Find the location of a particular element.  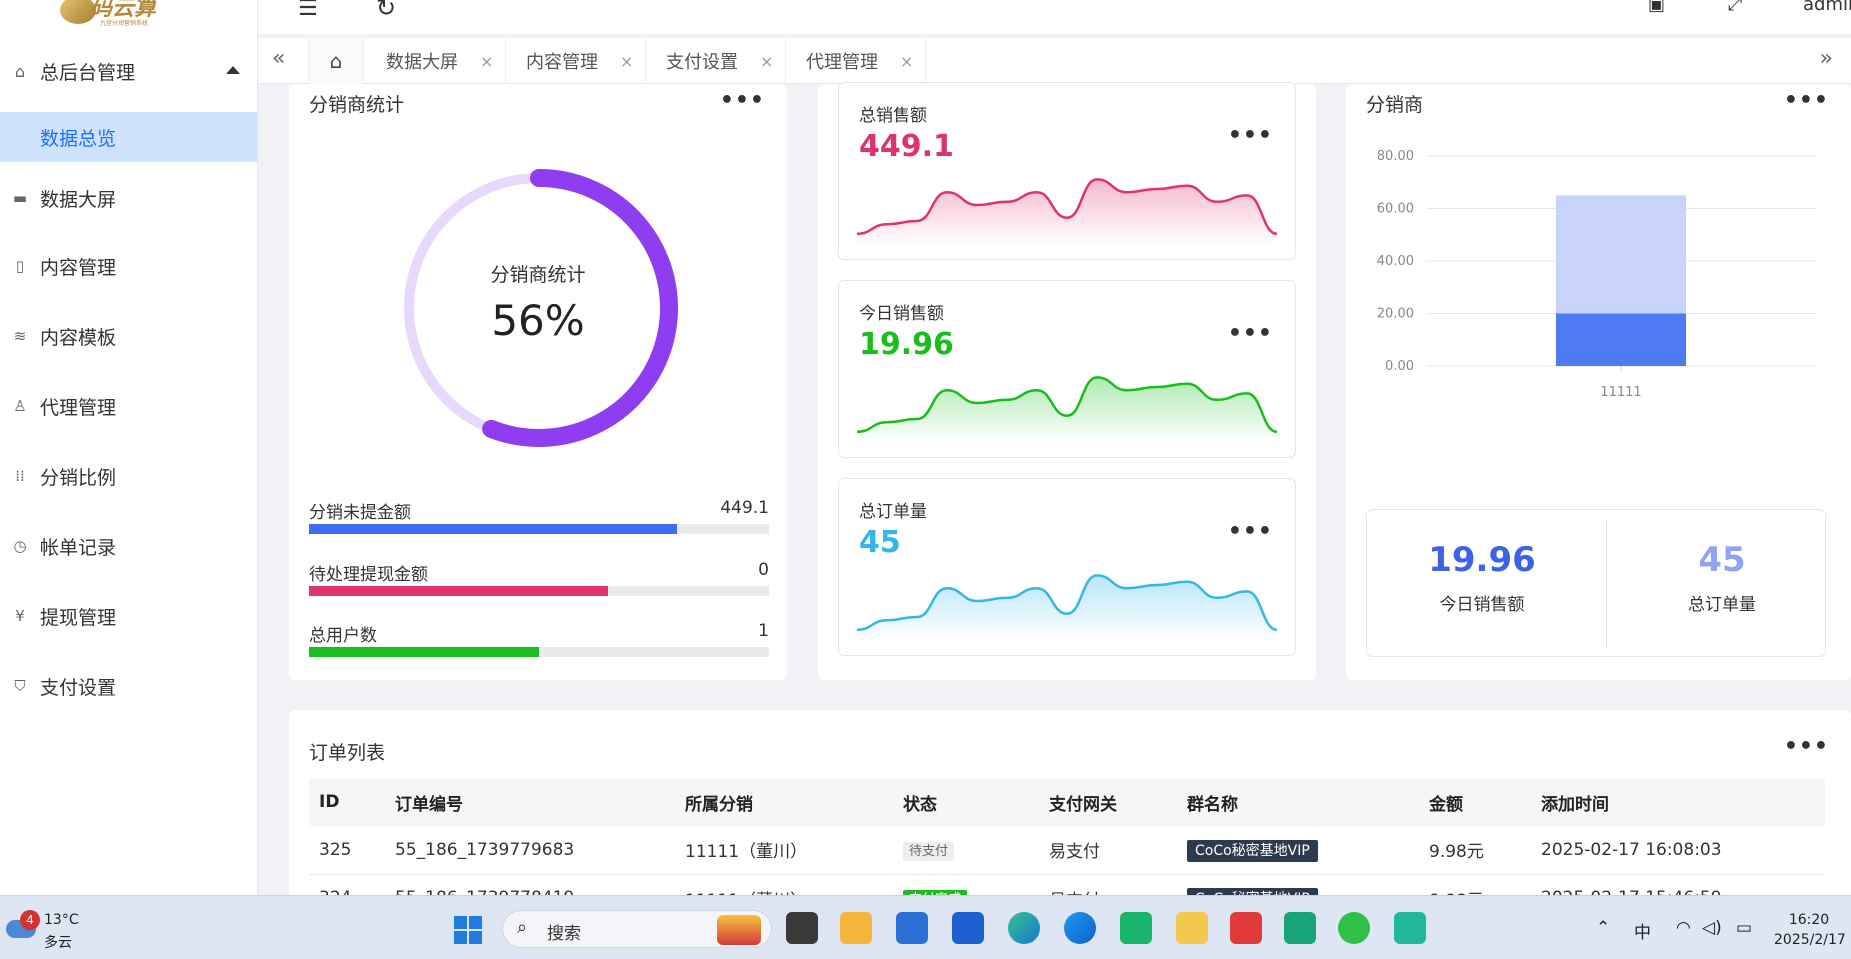

screen-app-icon is located at coordinates (1410, 928).